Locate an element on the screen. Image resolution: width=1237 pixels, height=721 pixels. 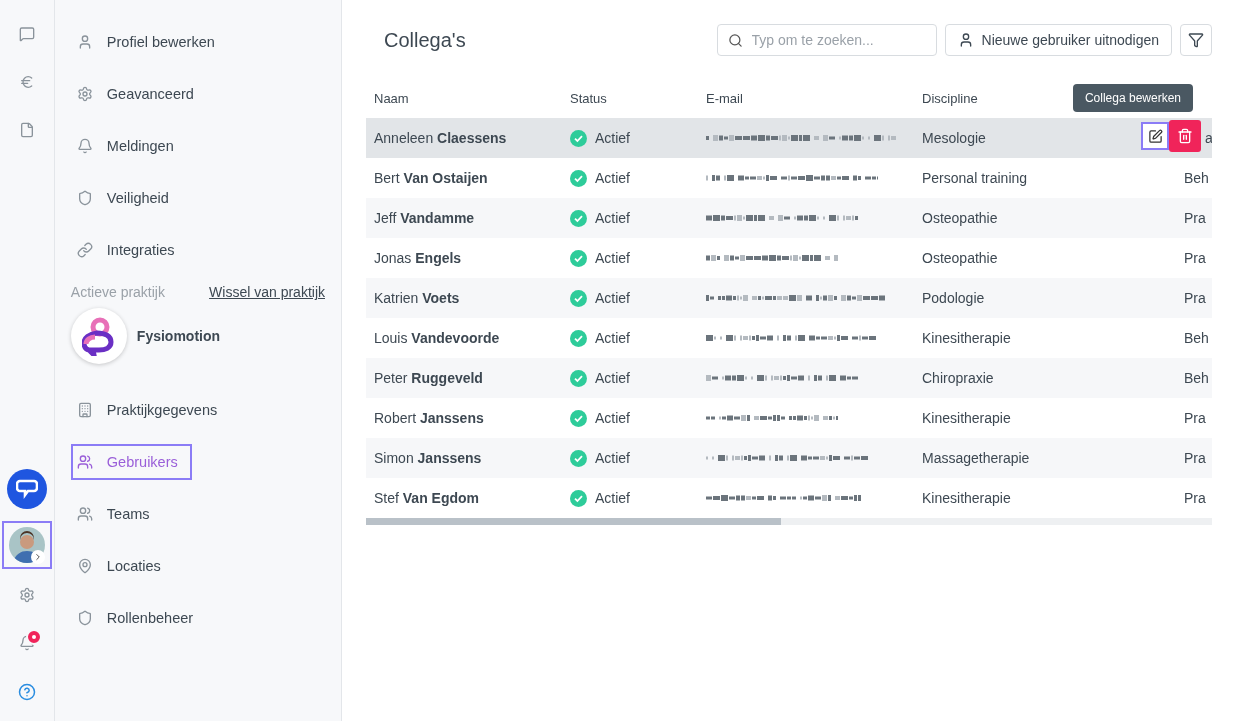
settings-icon is located at coordinates (26, 596).